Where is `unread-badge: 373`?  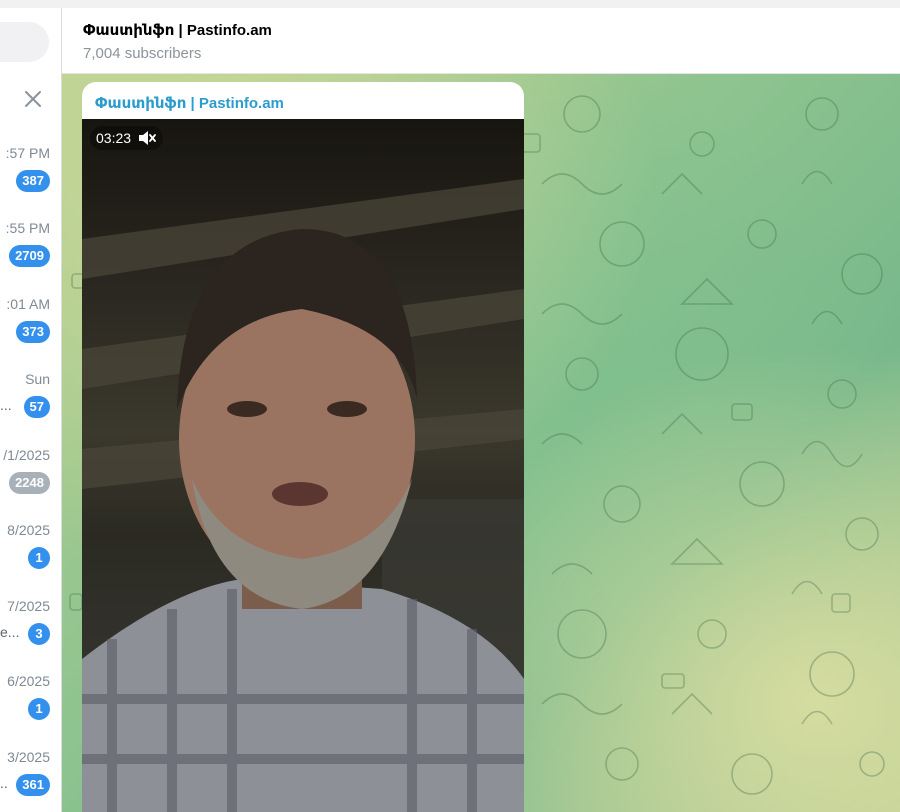 unread-badge: 373 is located at coordinates (33, 332).